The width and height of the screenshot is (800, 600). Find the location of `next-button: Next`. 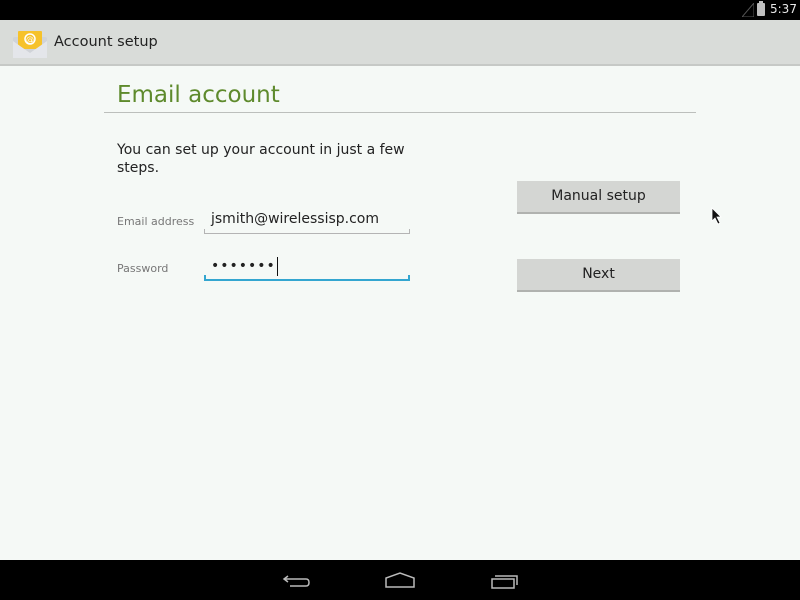

next-button: Next is located at coordinates (598, 275).